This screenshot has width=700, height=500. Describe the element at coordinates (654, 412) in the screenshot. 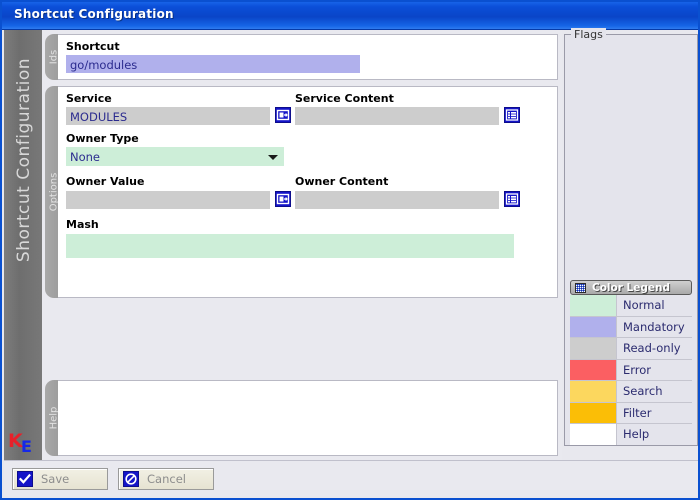

I see `legend-label: Filter` at that location.